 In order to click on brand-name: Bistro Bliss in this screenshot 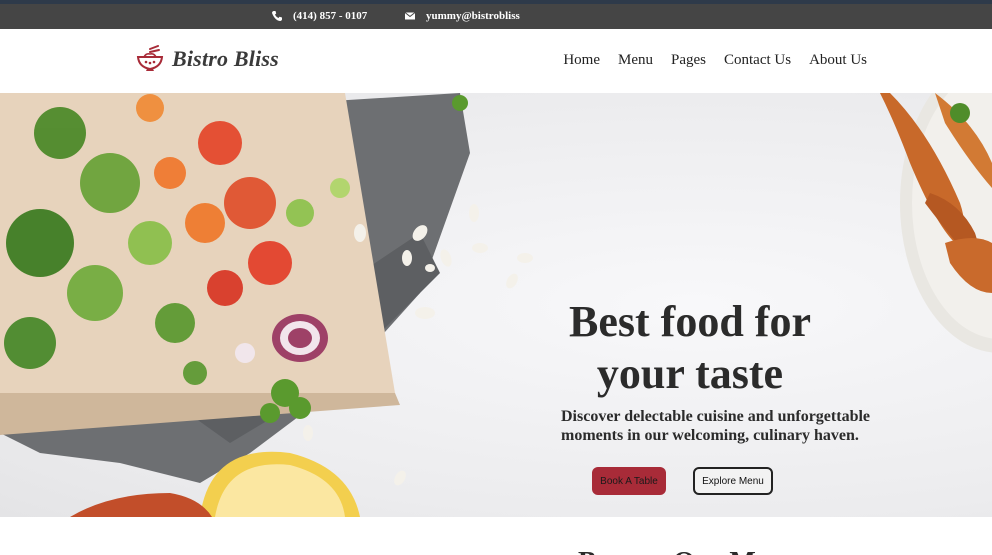, I will do `click(225, 58)`.